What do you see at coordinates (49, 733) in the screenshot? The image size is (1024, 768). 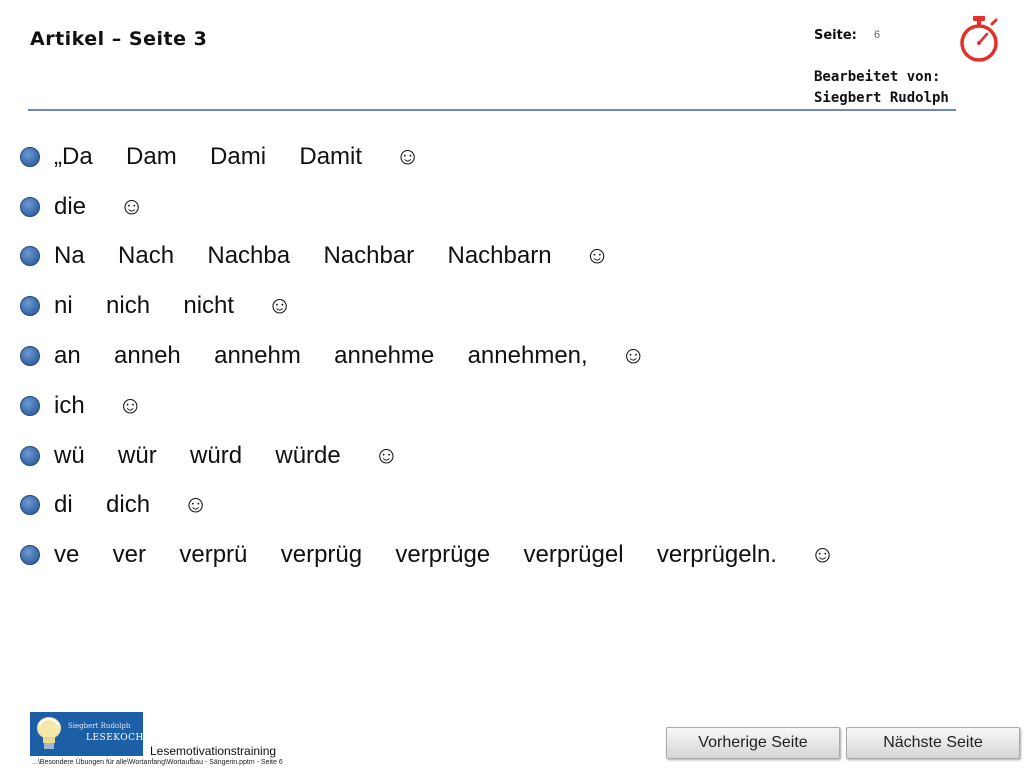 I see `lightbulb-icon` at bounding box center [49, 733].